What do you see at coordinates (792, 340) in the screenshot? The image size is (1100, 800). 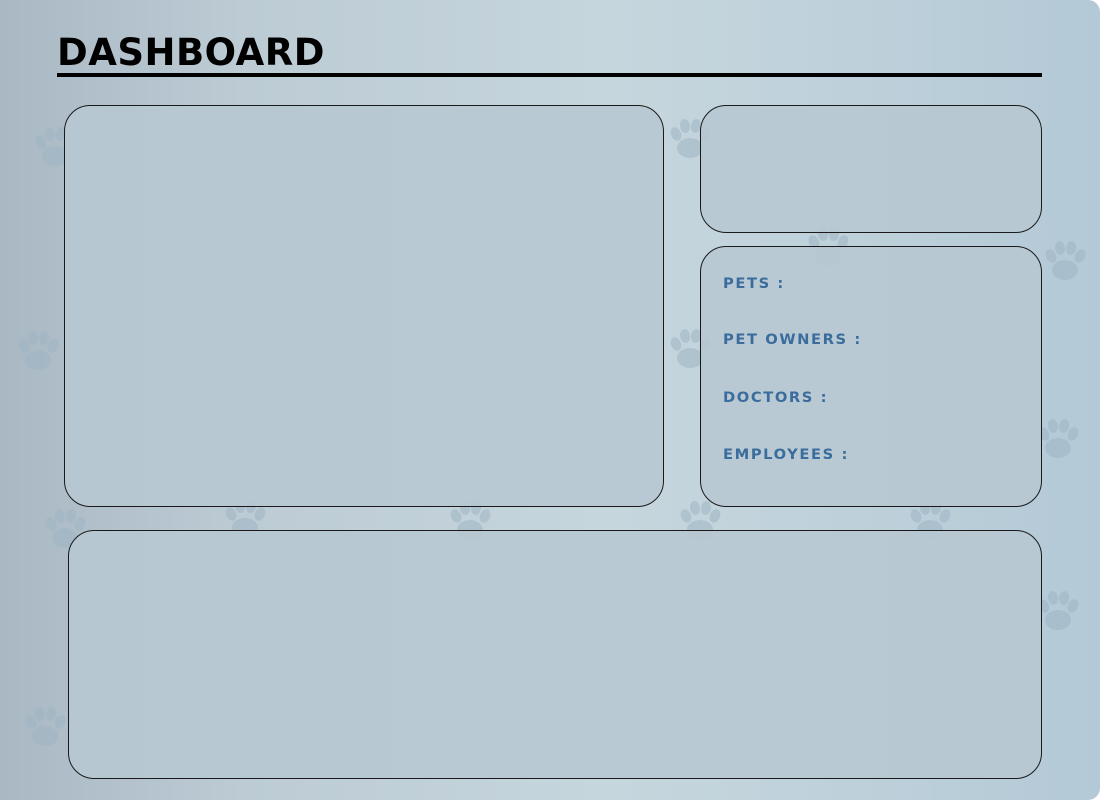 I see `stat-label-pet-owners: PET OWNERS :` at bounding box center [792, 340].